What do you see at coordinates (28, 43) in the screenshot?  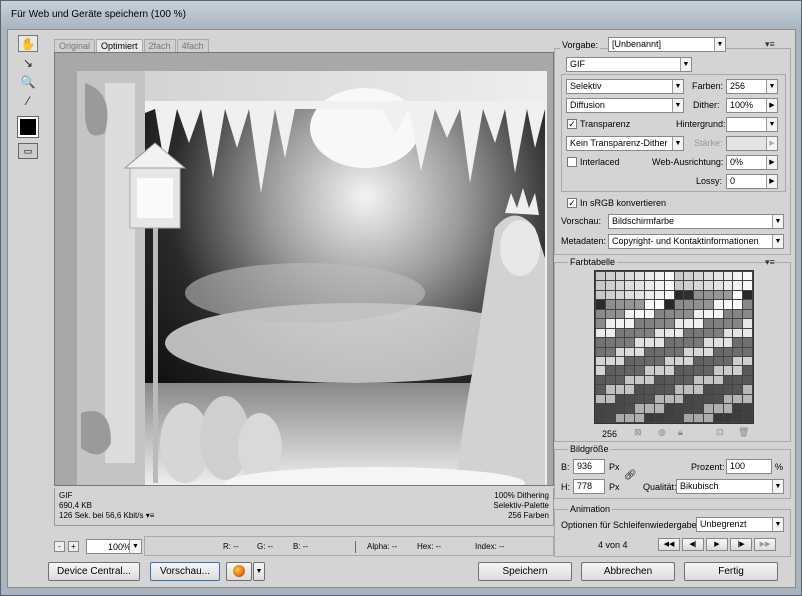 I see `hand-tool: ✋` at bounding box center [28, 43].